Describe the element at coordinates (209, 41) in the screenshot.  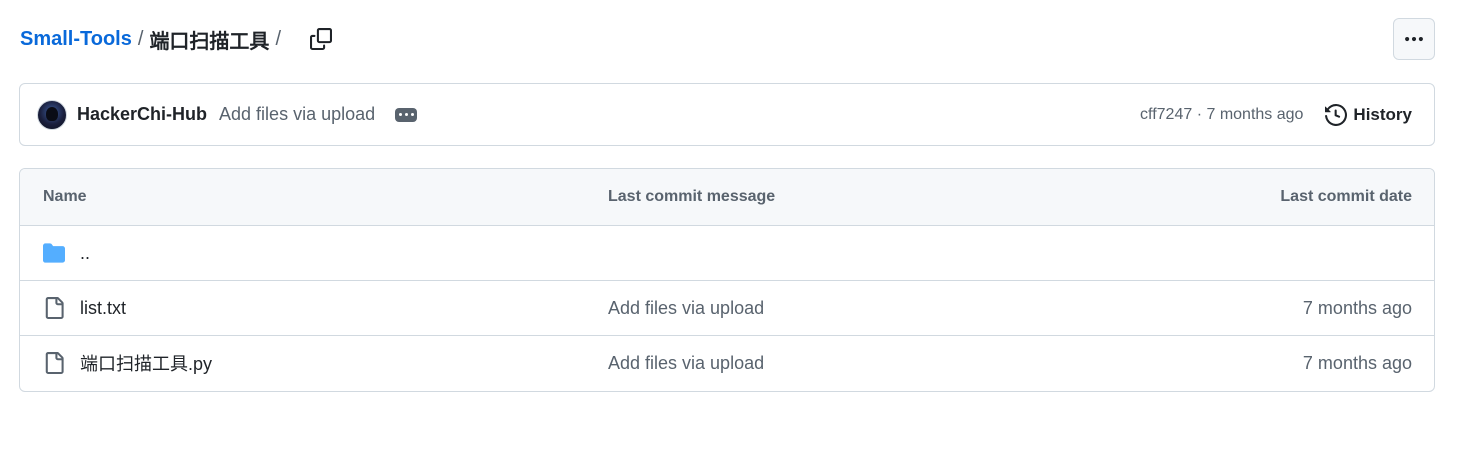
I see `breadcrumb-current-folder: 端口扫描工具` at that location.